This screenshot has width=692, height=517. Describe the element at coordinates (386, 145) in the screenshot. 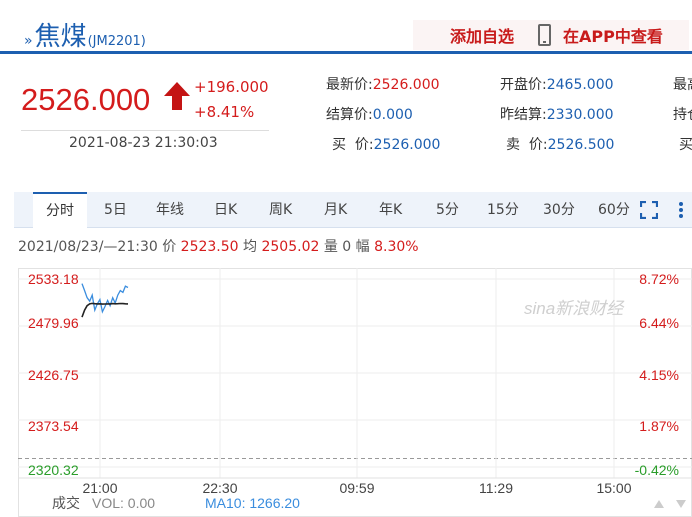

I see `quote-field-bid: 买 价:2526.000` at that location.